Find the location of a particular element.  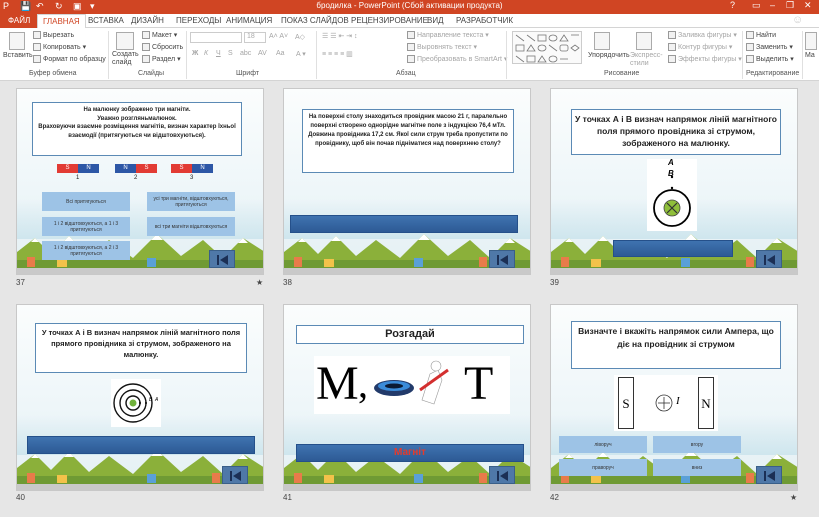

close-button: ✕ is located at coordinates (808, 5).